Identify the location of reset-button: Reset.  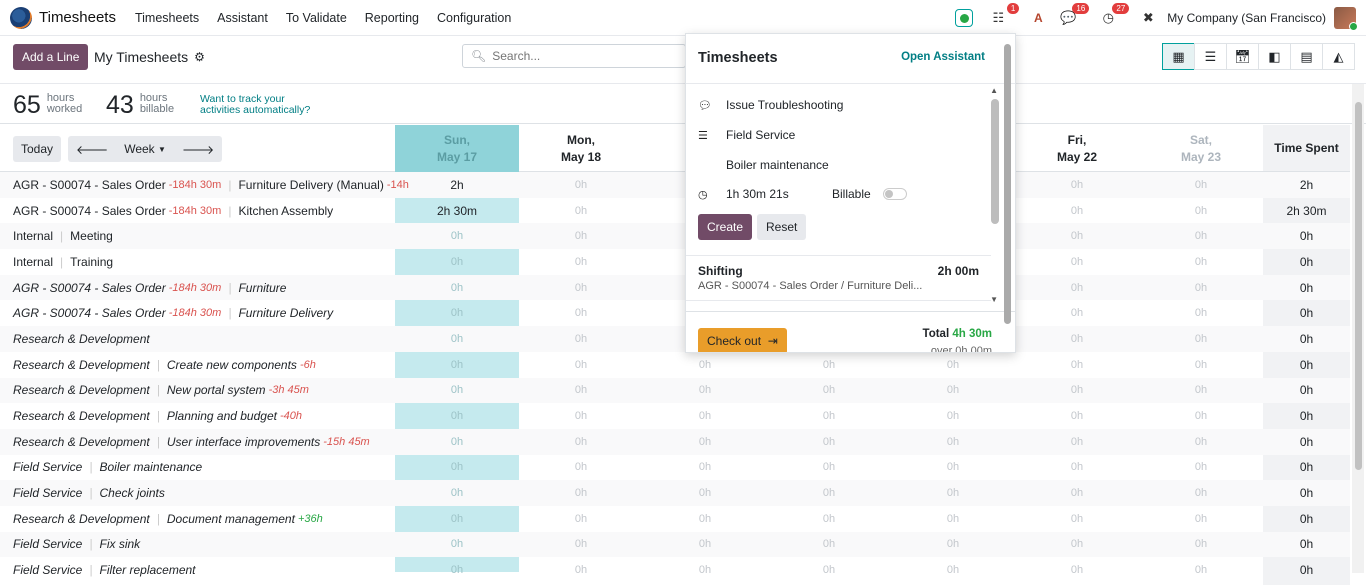
(782, 227).